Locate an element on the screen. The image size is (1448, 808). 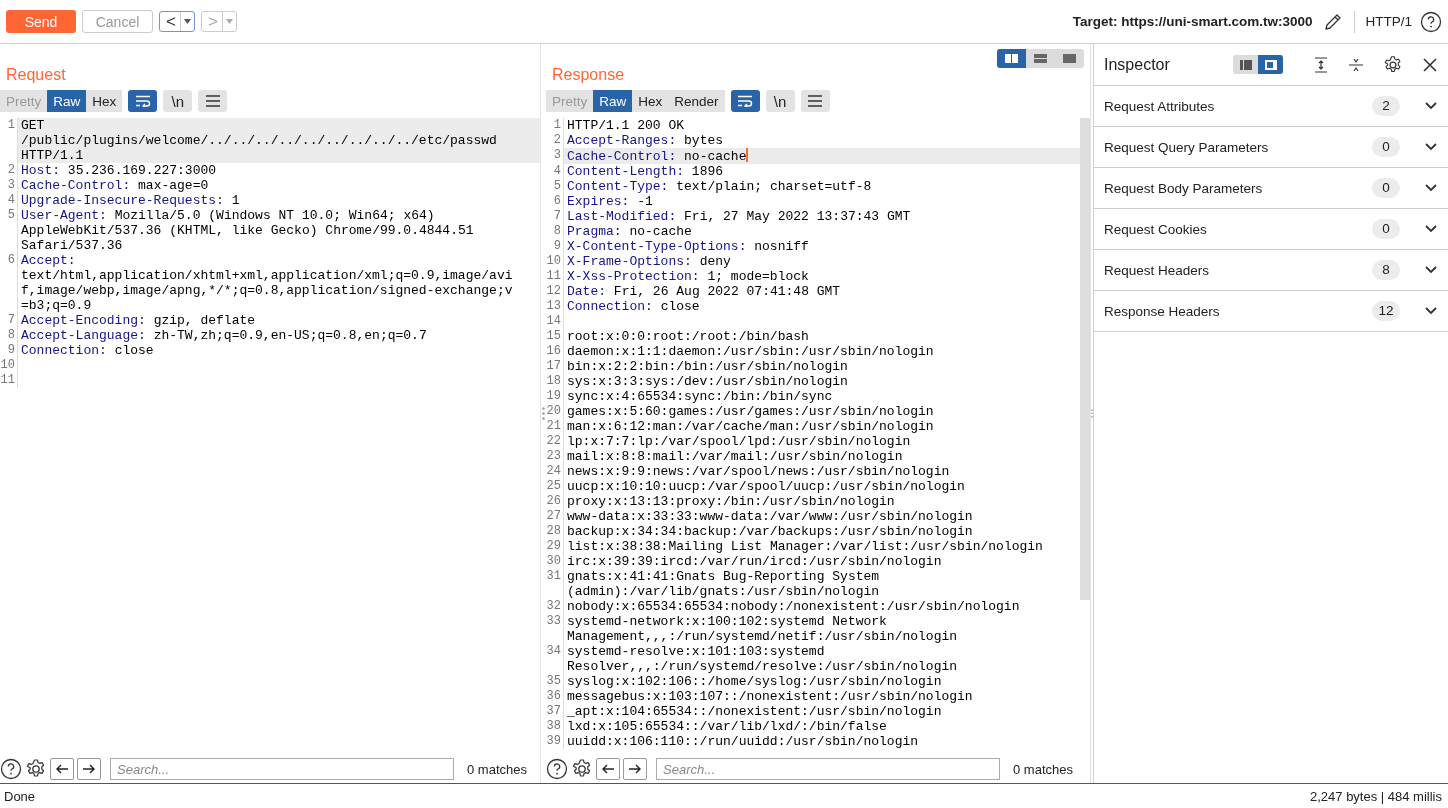
expand-icon is located at coordinates (1321, 64).